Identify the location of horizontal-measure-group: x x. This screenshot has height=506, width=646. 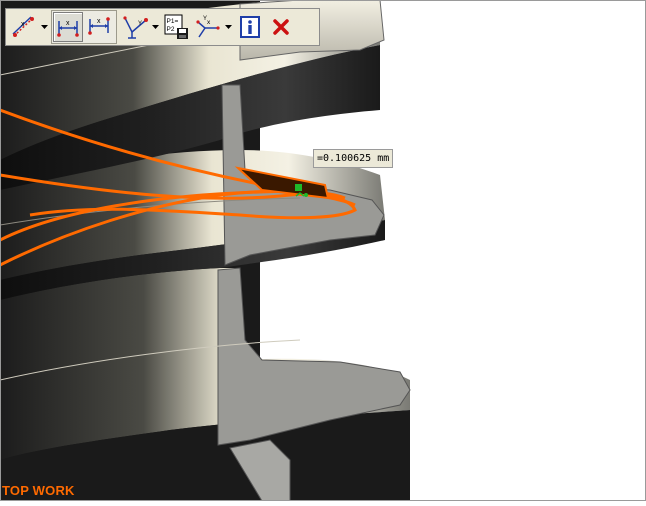
(84, 27).